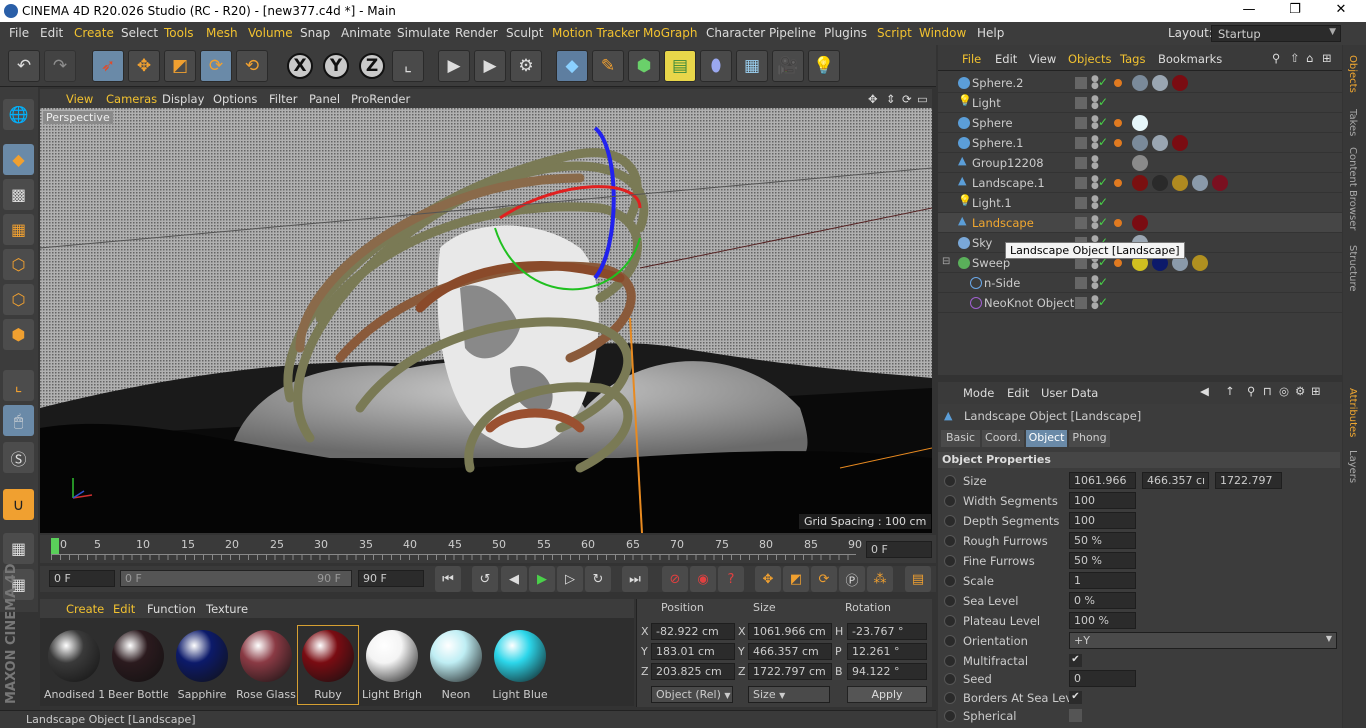  Describe the element at coordinates (899, 549) in the screenshot. I see `current-frame-field: 0 F` at that location.